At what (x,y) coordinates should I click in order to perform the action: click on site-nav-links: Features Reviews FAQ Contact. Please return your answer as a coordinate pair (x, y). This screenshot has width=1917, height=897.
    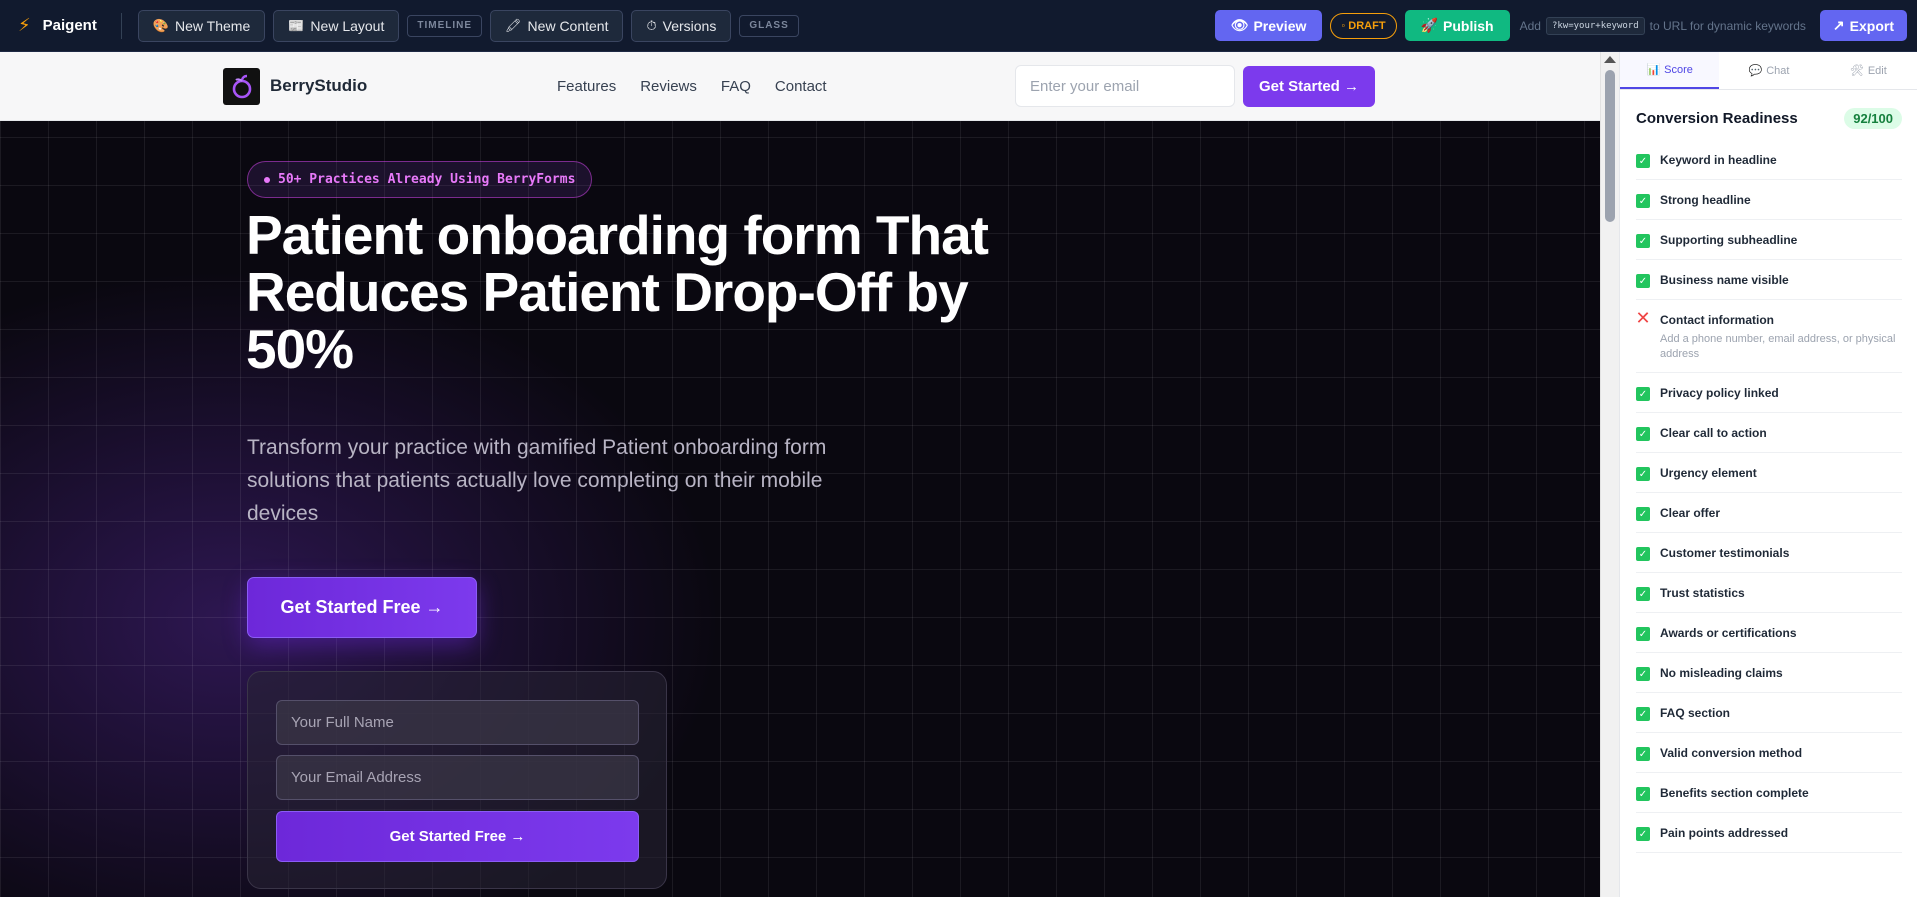
    Looking at the image, I should click on (692, 86).